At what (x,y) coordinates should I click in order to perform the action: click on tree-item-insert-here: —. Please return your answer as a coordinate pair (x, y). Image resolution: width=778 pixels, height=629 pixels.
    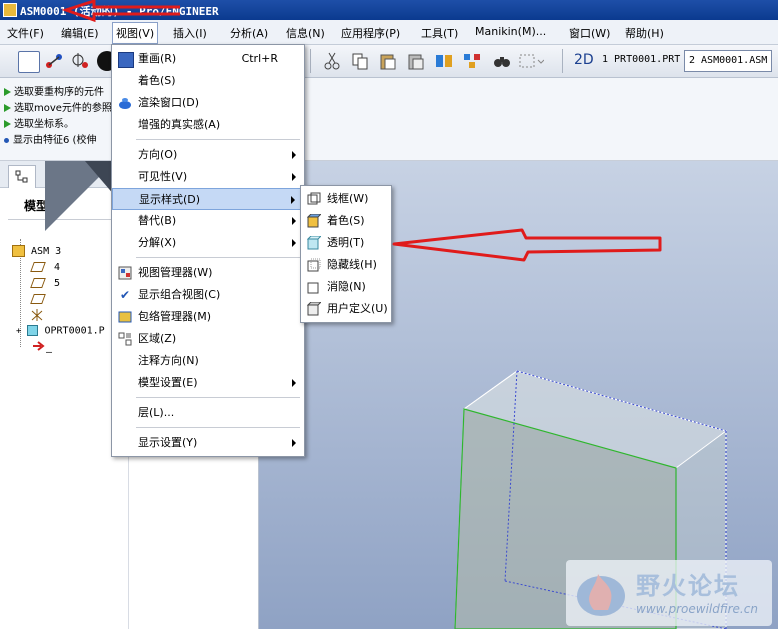
    Looking at the image, I should click on (42, 349).